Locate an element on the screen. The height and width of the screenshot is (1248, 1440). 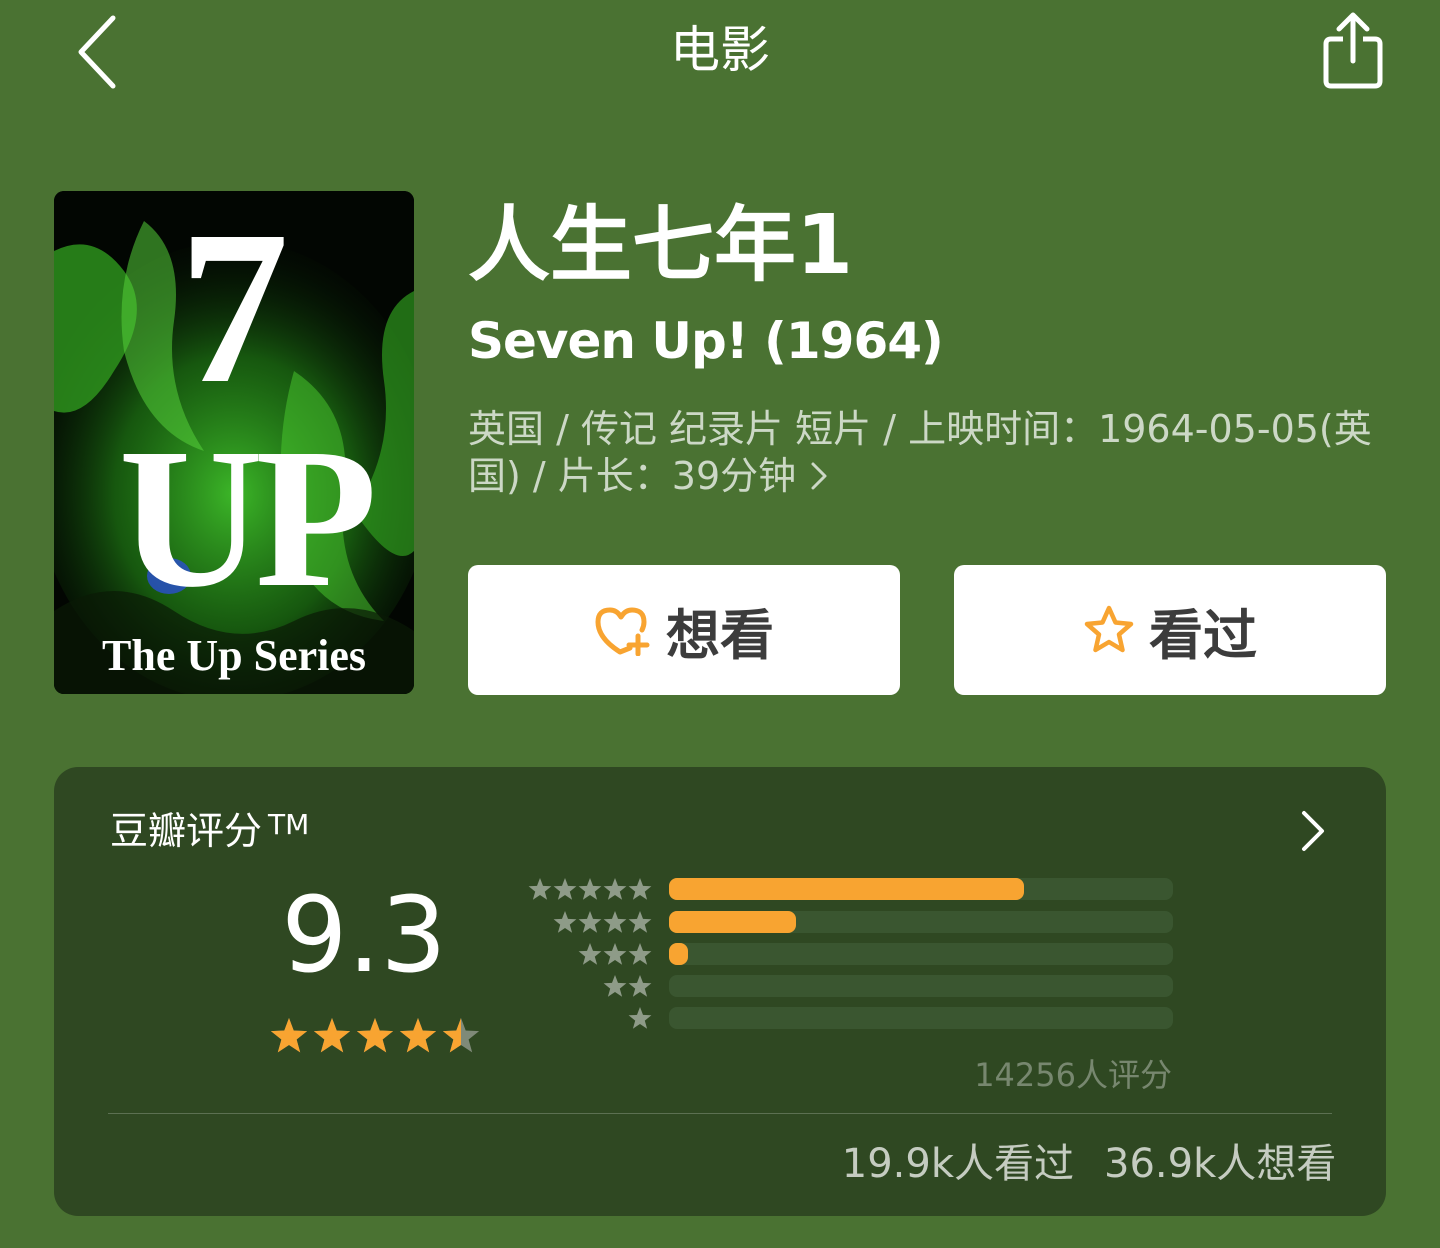
rating-detail-chevron is located at coordinates (1313, 831).